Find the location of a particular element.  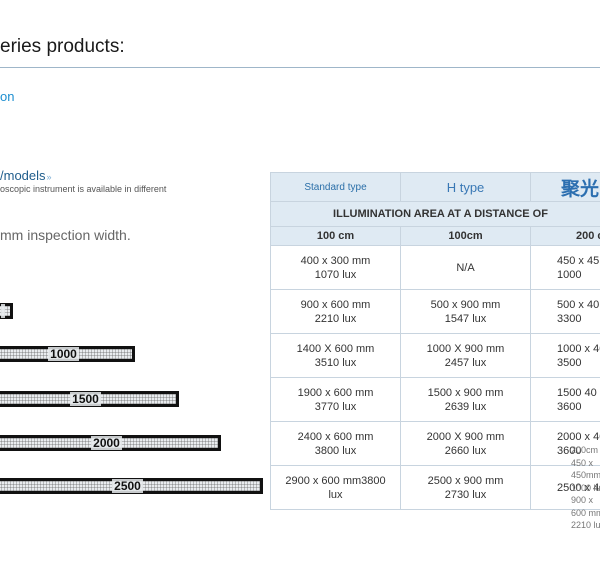

models-link: /models» is located at coordinates (26, 175).